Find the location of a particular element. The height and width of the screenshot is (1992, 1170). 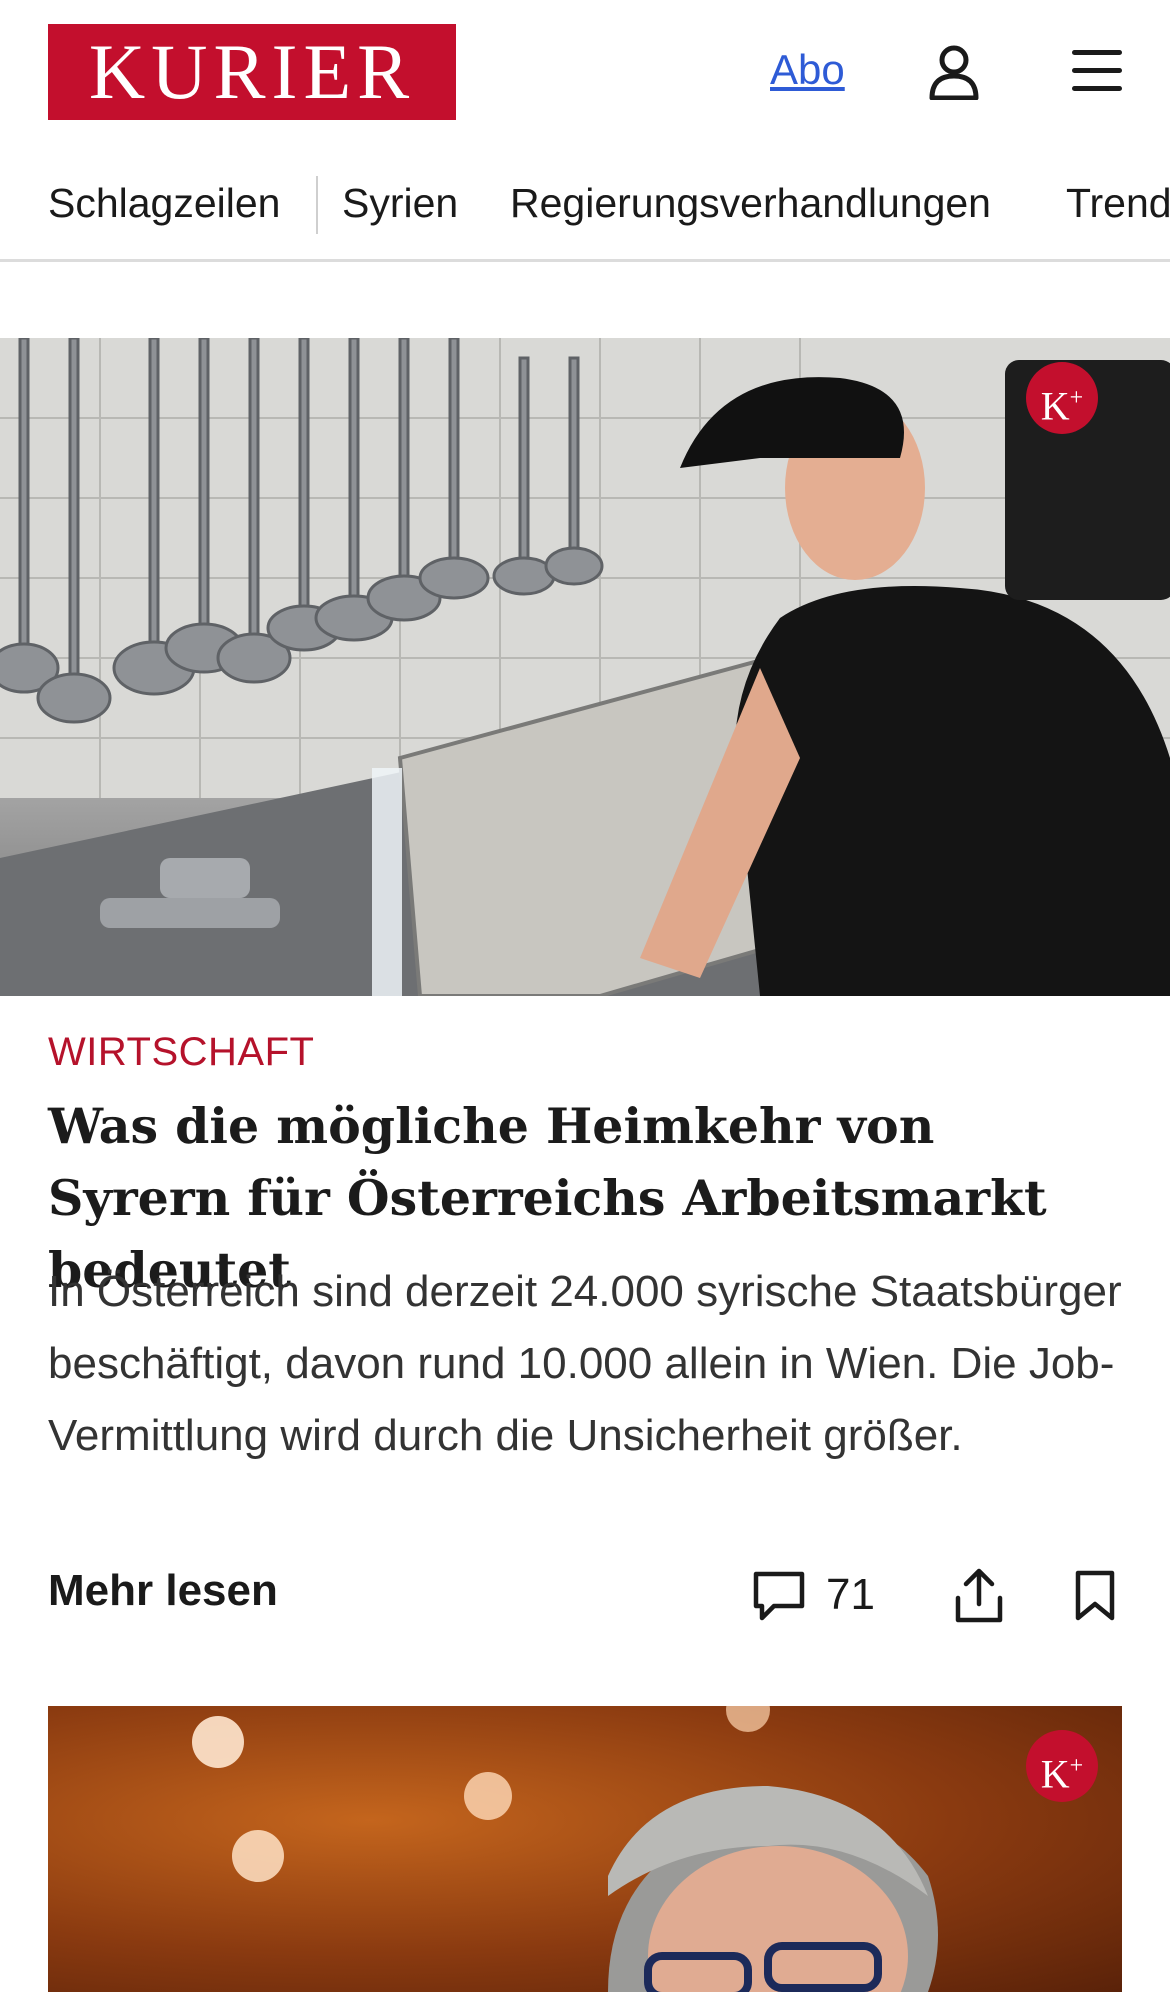

kurier-logo: KURIER is located at coordinates (252, 72).